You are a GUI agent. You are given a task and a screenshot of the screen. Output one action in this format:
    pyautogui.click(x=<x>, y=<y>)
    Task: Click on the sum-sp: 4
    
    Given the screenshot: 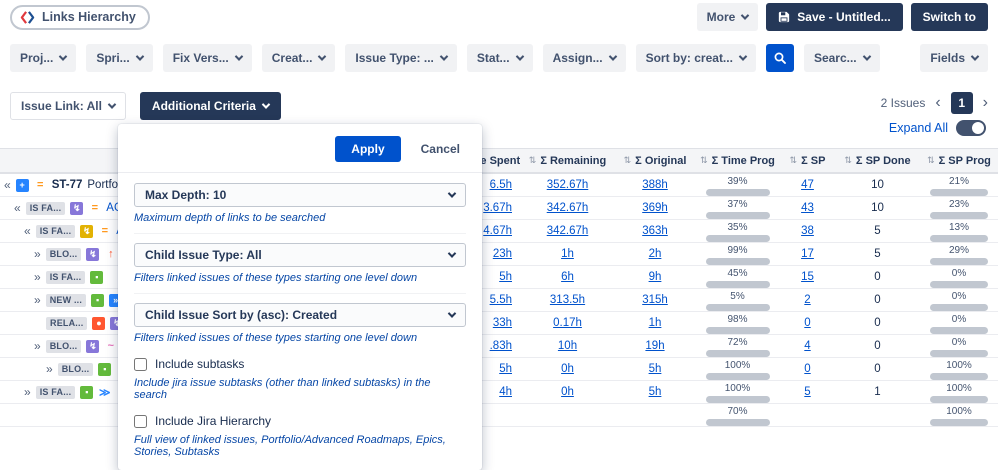 What is the action you would take?
    pyautogui.click(x=807, y=346)
    